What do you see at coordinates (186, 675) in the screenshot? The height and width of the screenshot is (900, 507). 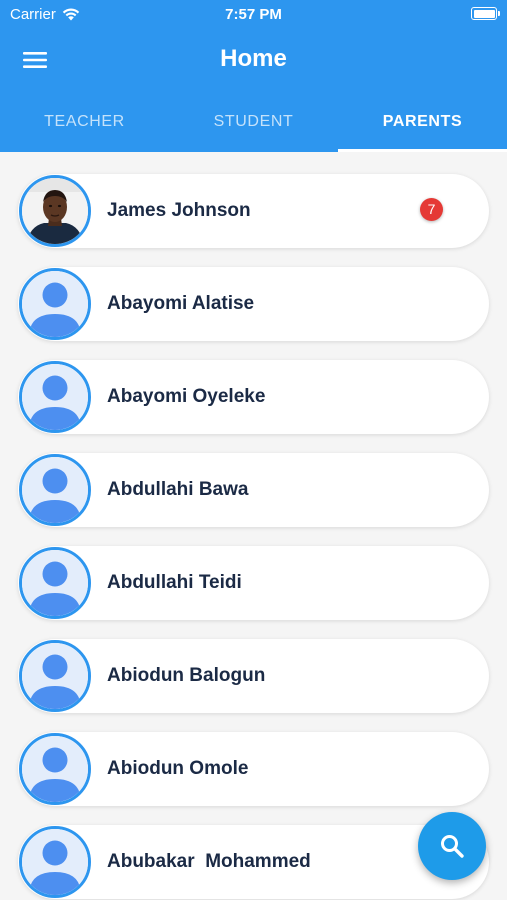 I see `contact-name: Abiodun Balogun` at bounding box center [186, 675].